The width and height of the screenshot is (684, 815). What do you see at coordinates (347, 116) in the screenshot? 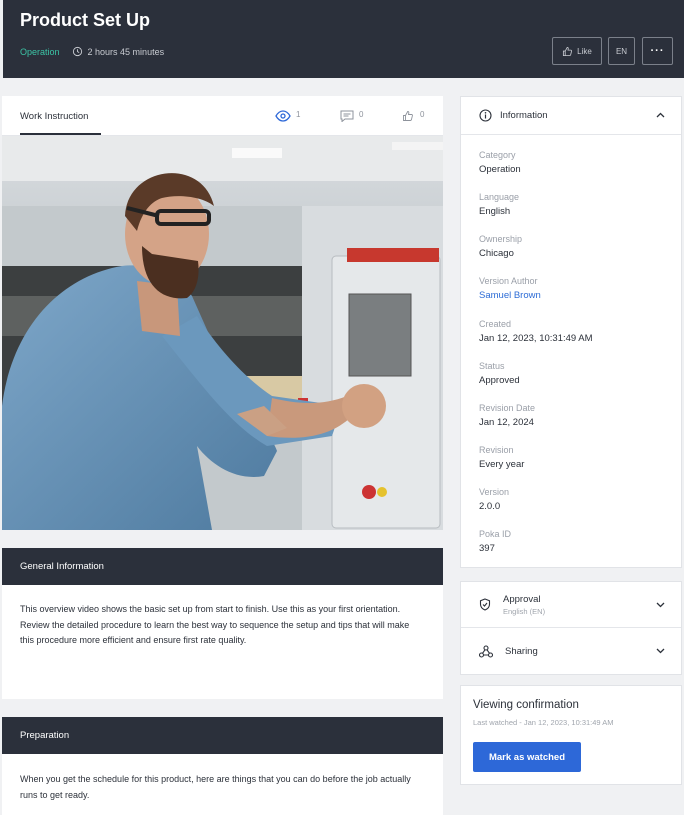
I see `comment-icon` at bounding box center [347, 116].